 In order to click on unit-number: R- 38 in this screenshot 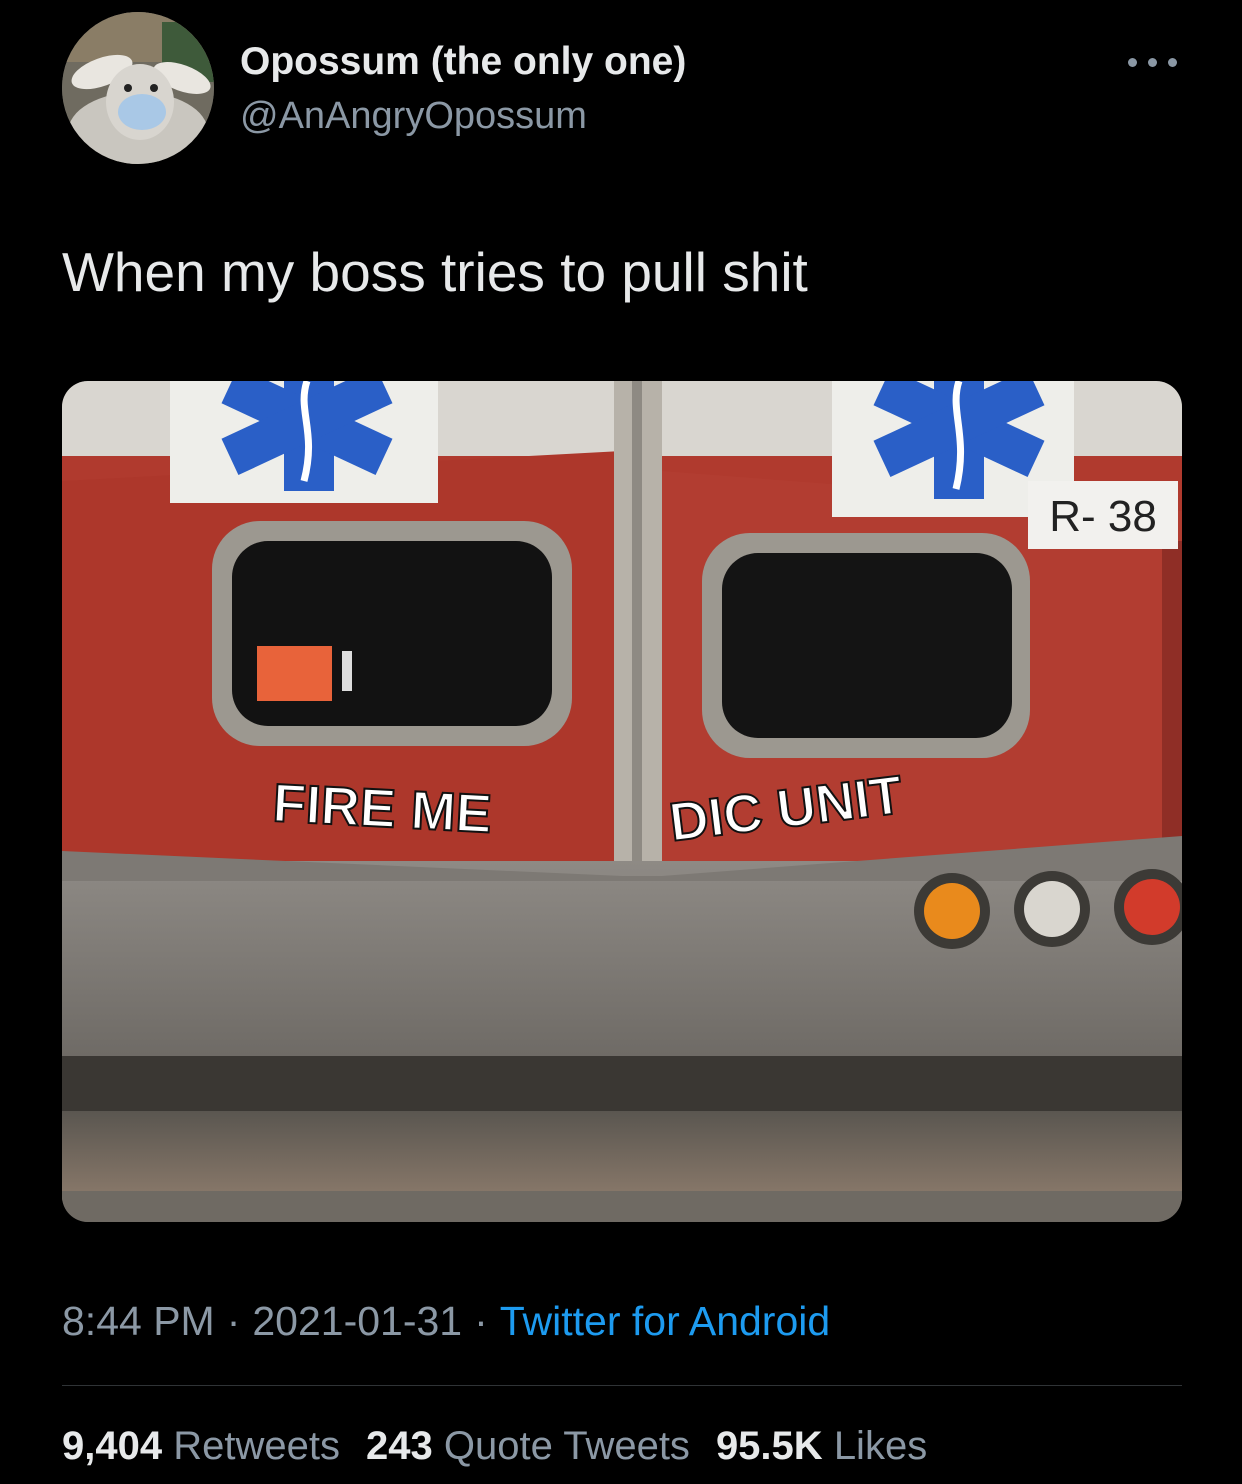, I will do `click(1103, 516)`.